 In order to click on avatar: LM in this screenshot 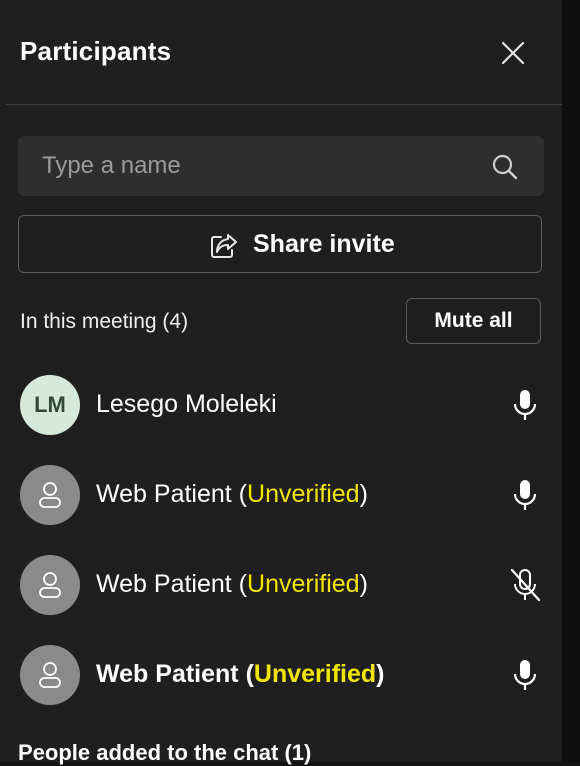, I will do `click(50, 405)`.